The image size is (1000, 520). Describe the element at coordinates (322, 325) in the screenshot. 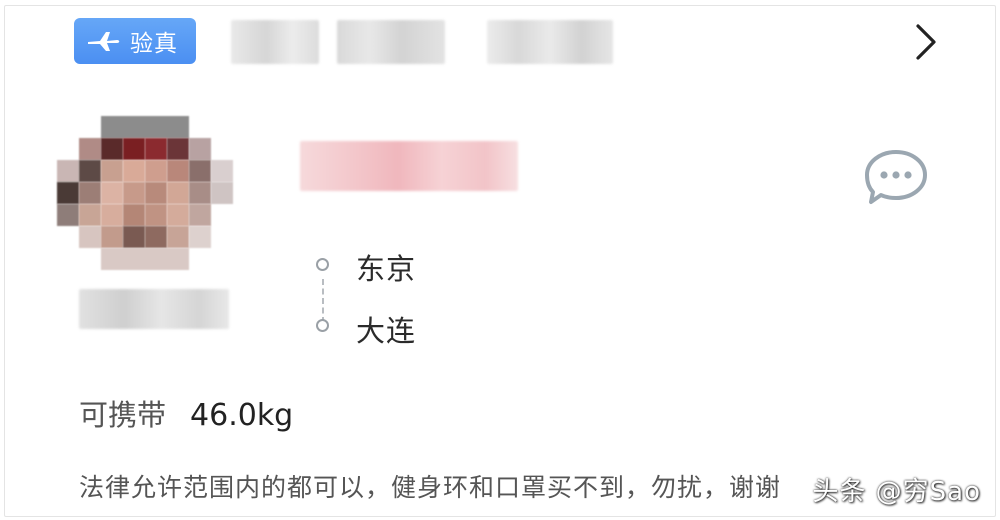

I see `destination-dot-icon` at that location.